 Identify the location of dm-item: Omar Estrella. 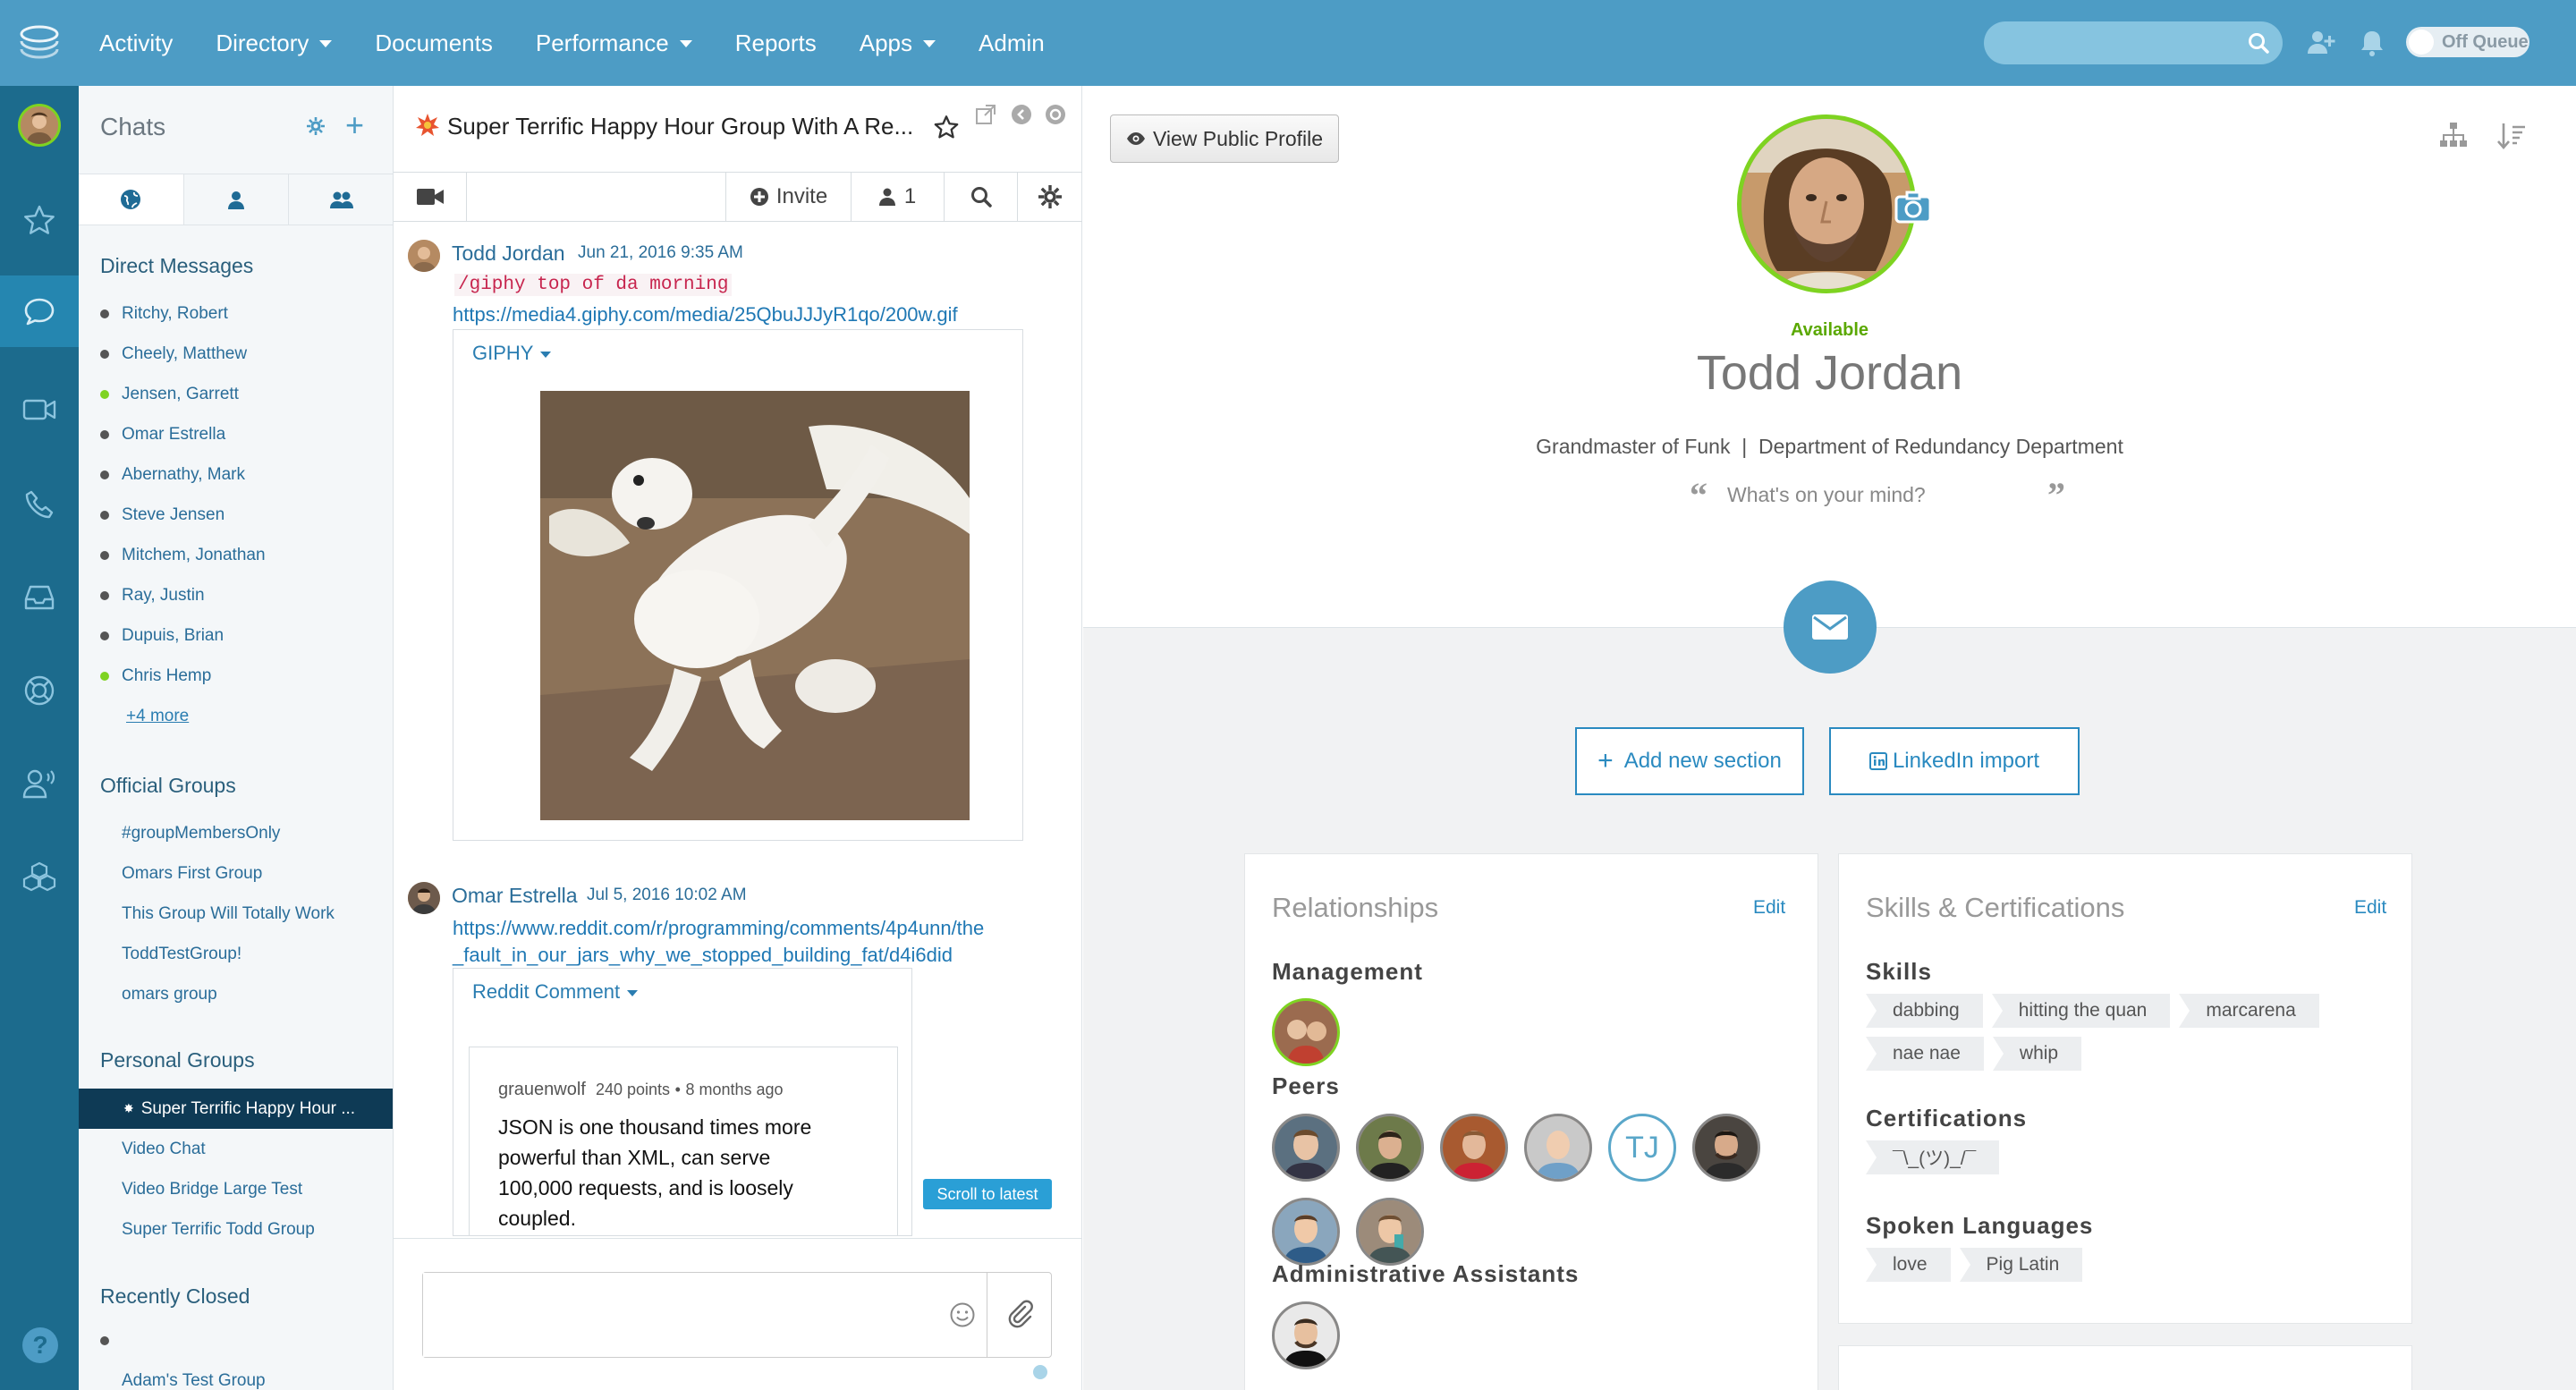
(236, 434).